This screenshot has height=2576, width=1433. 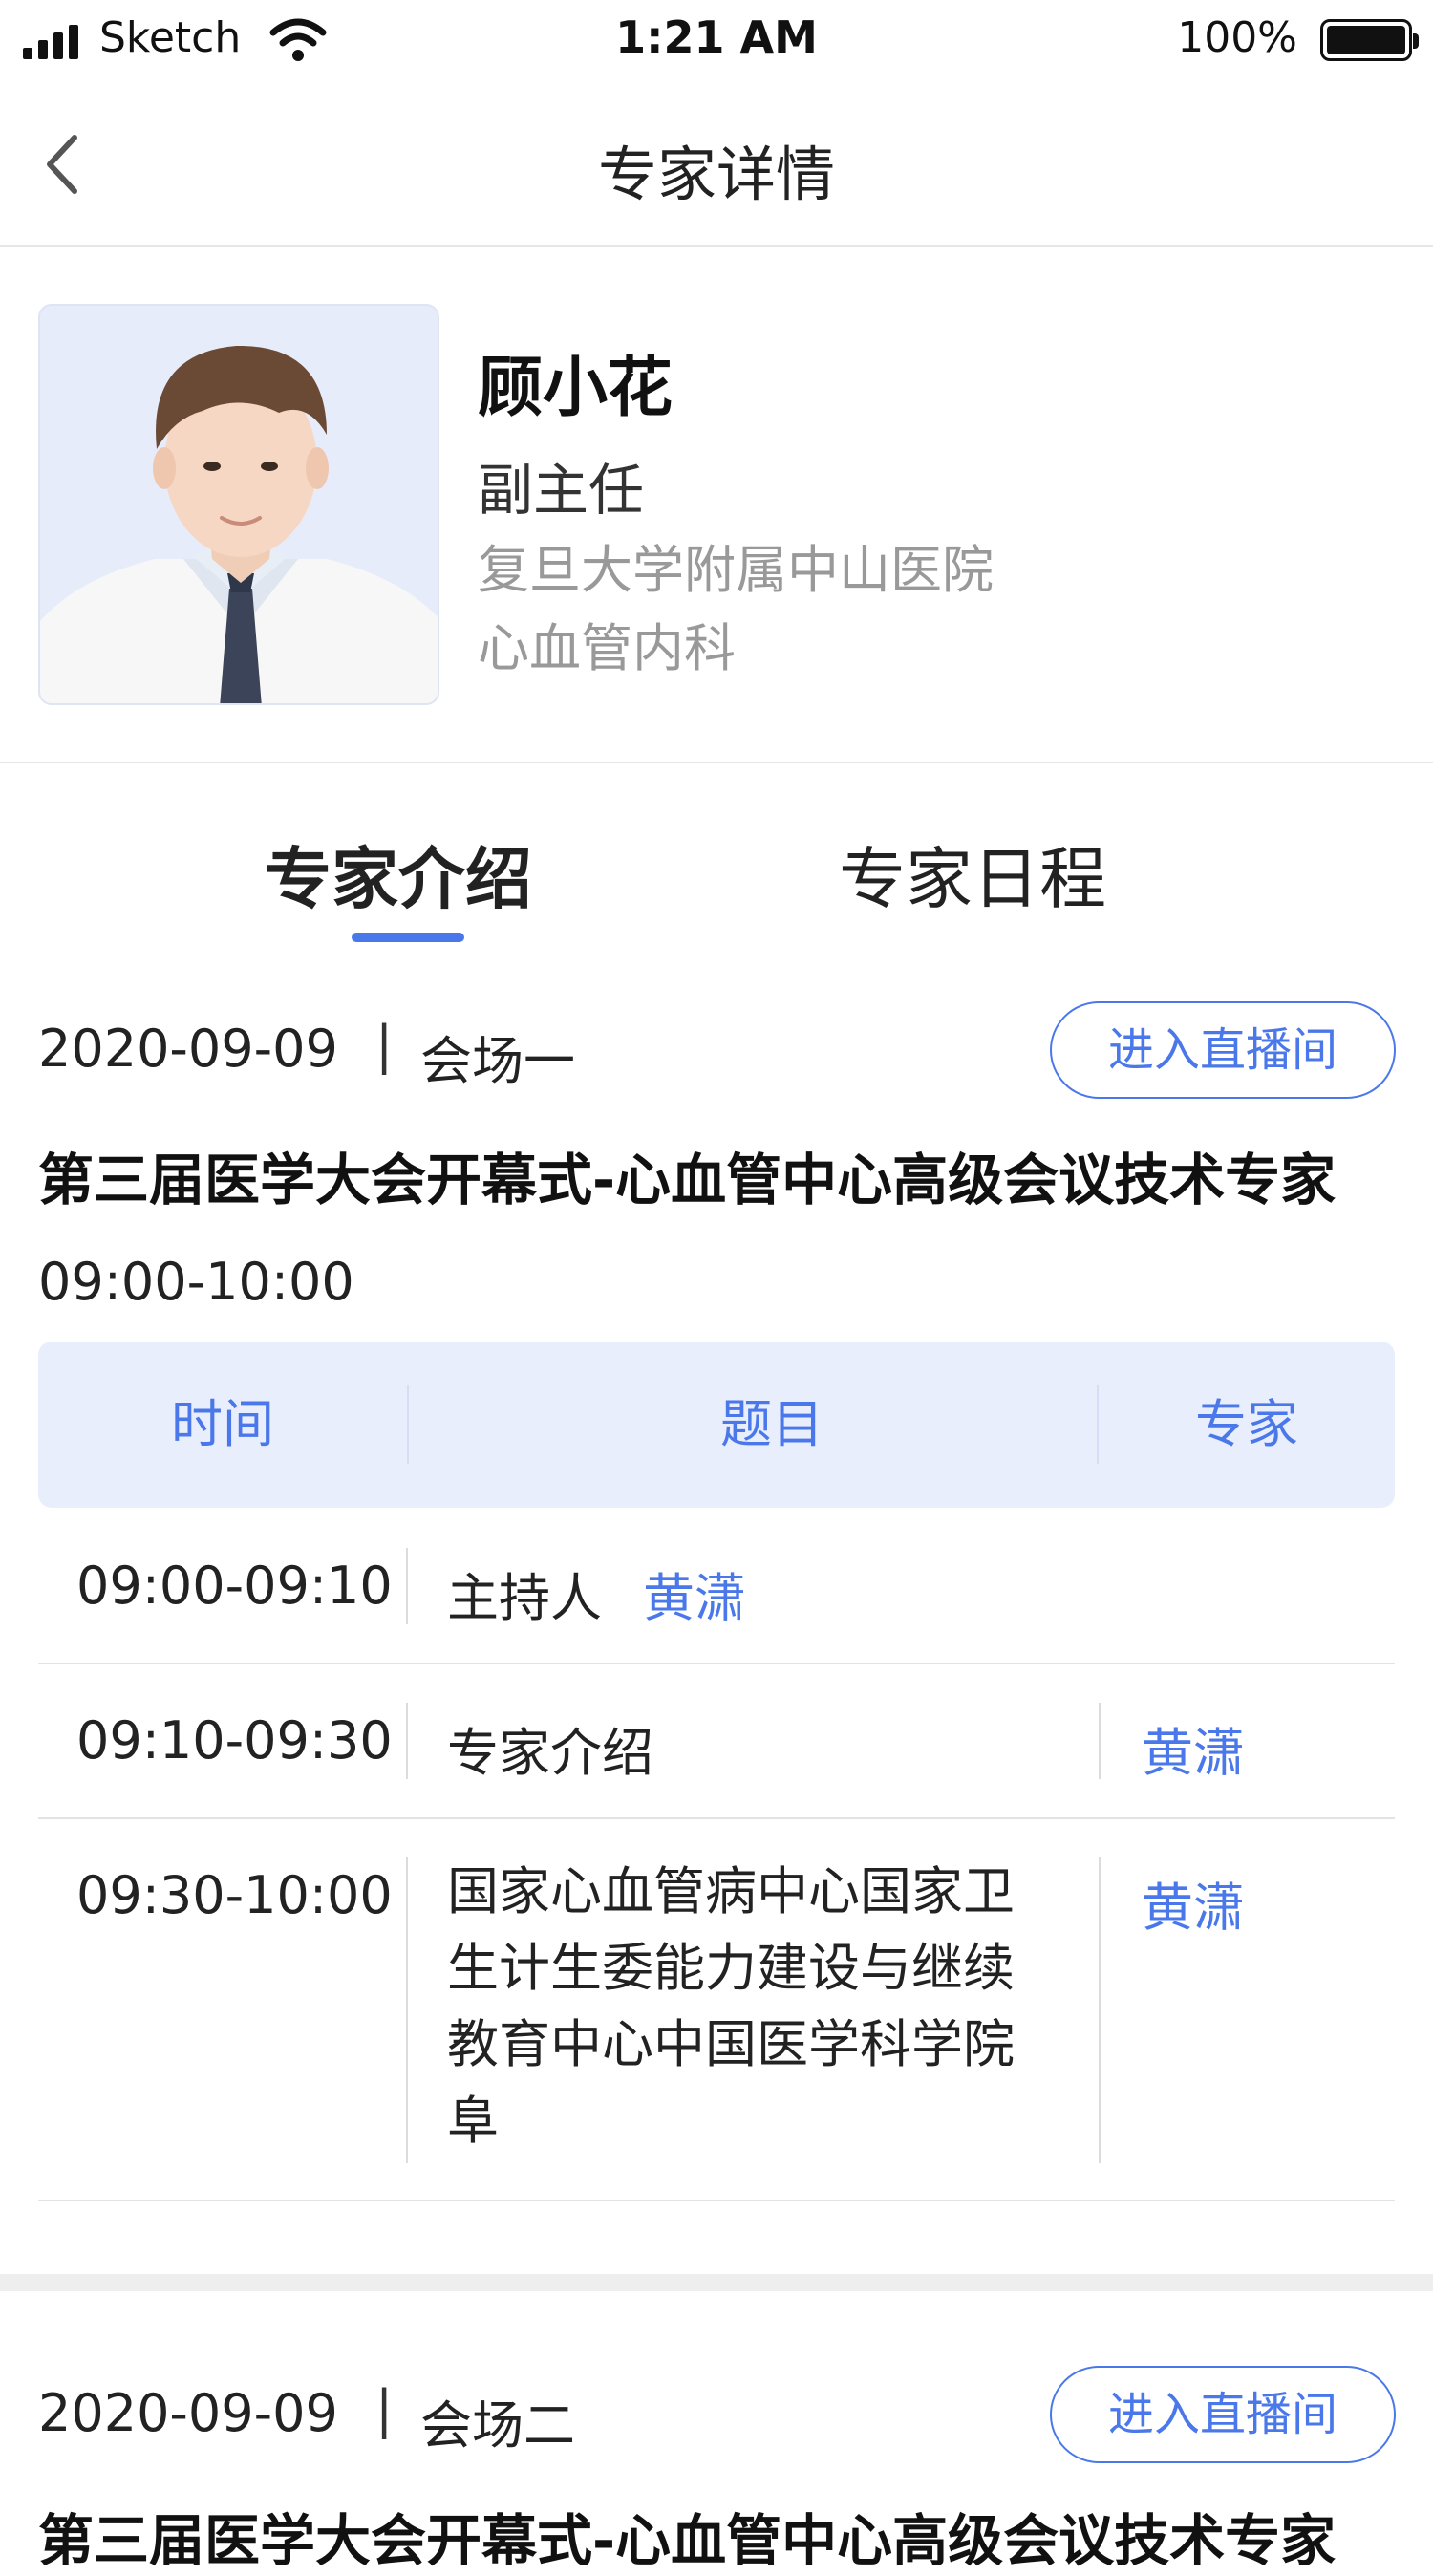 What do you see at coordinates (607, 648) in the screenshot?
I see `expert-department: 心血管内科` at bounding box center [607, 648].